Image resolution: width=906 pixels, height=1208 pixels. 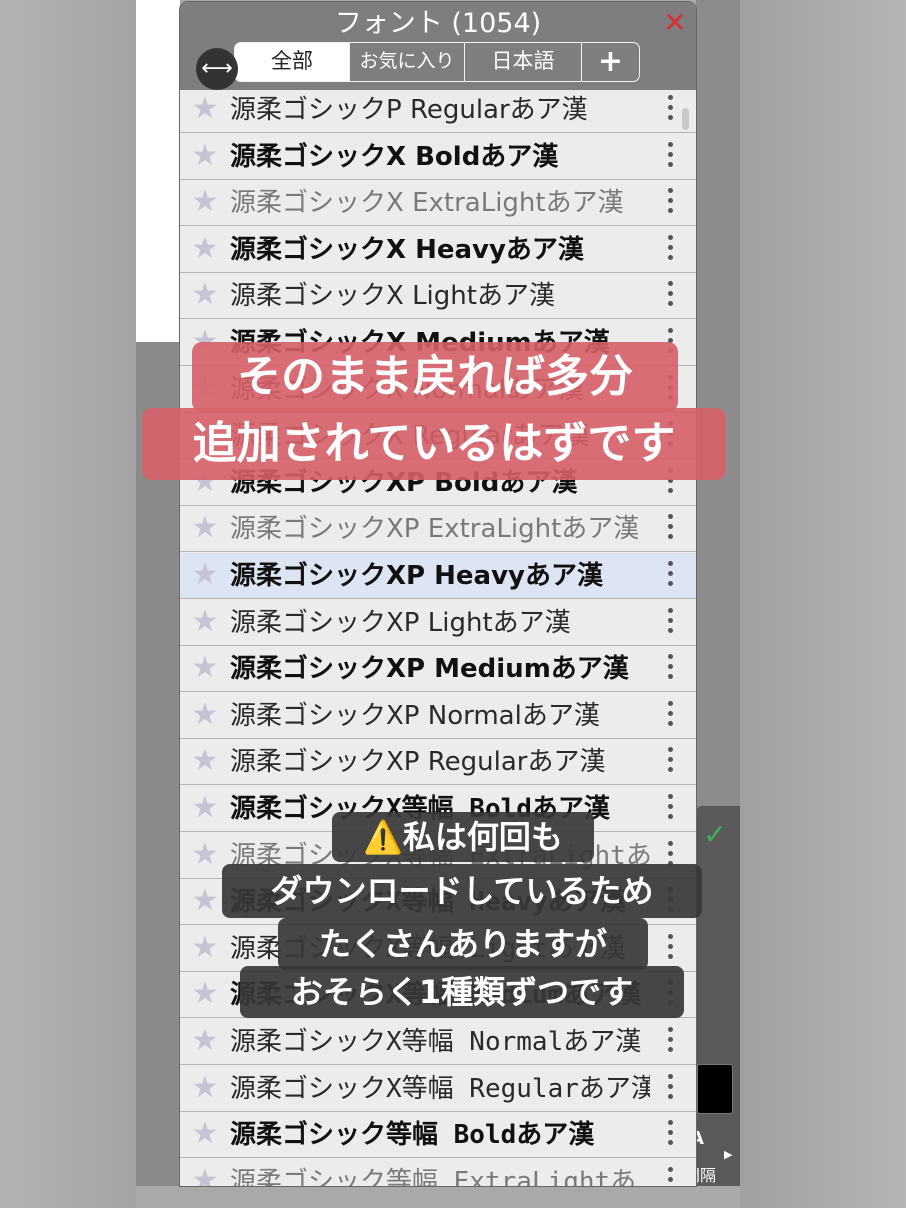 What do you see at coordinates (407, 62) in the screenshot?
I see `tab-favorites: お気に入り` at bounding box center [407, 62].